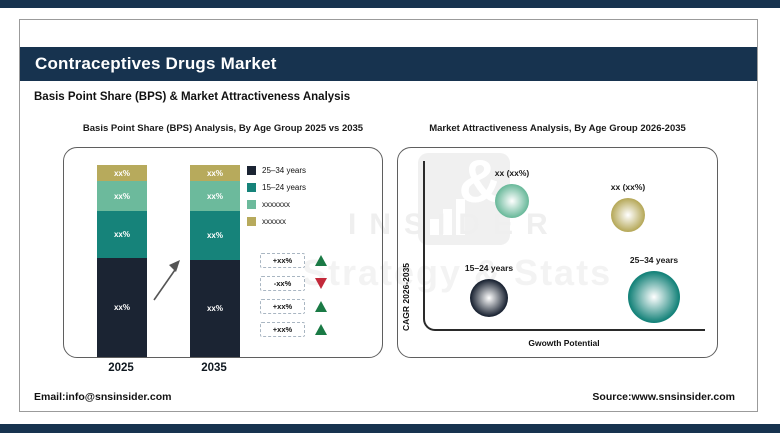  I want to click on legend-item: 25–34 years, so click(276, 170).